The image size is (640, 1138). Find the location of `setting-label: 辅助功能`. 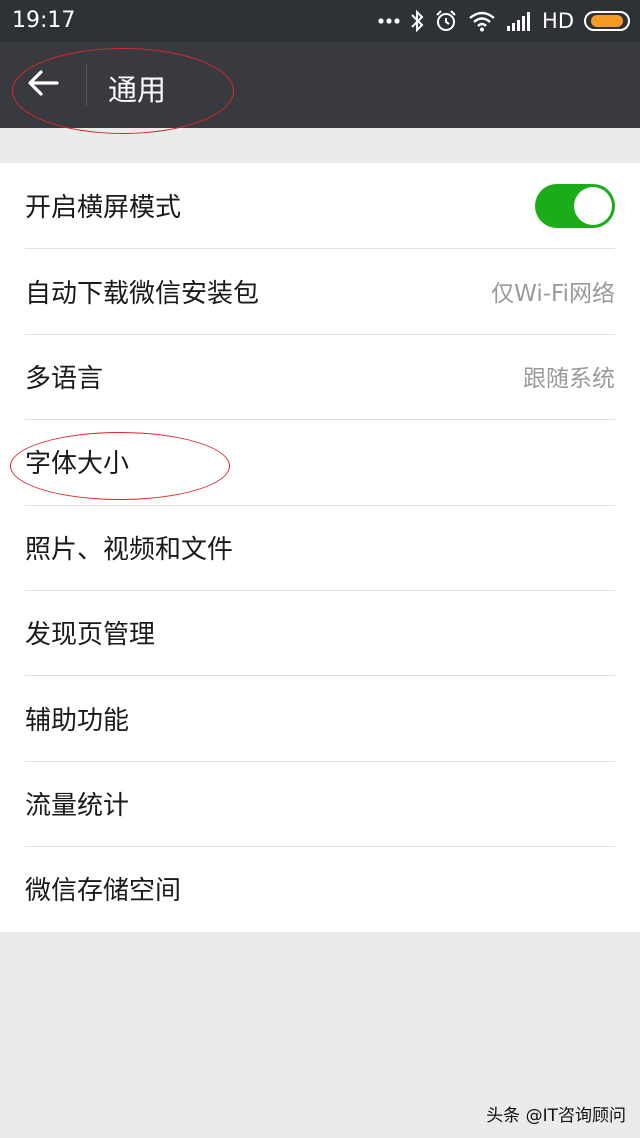

setting-label: 辅助功能 is located at coordinates (77, 720).